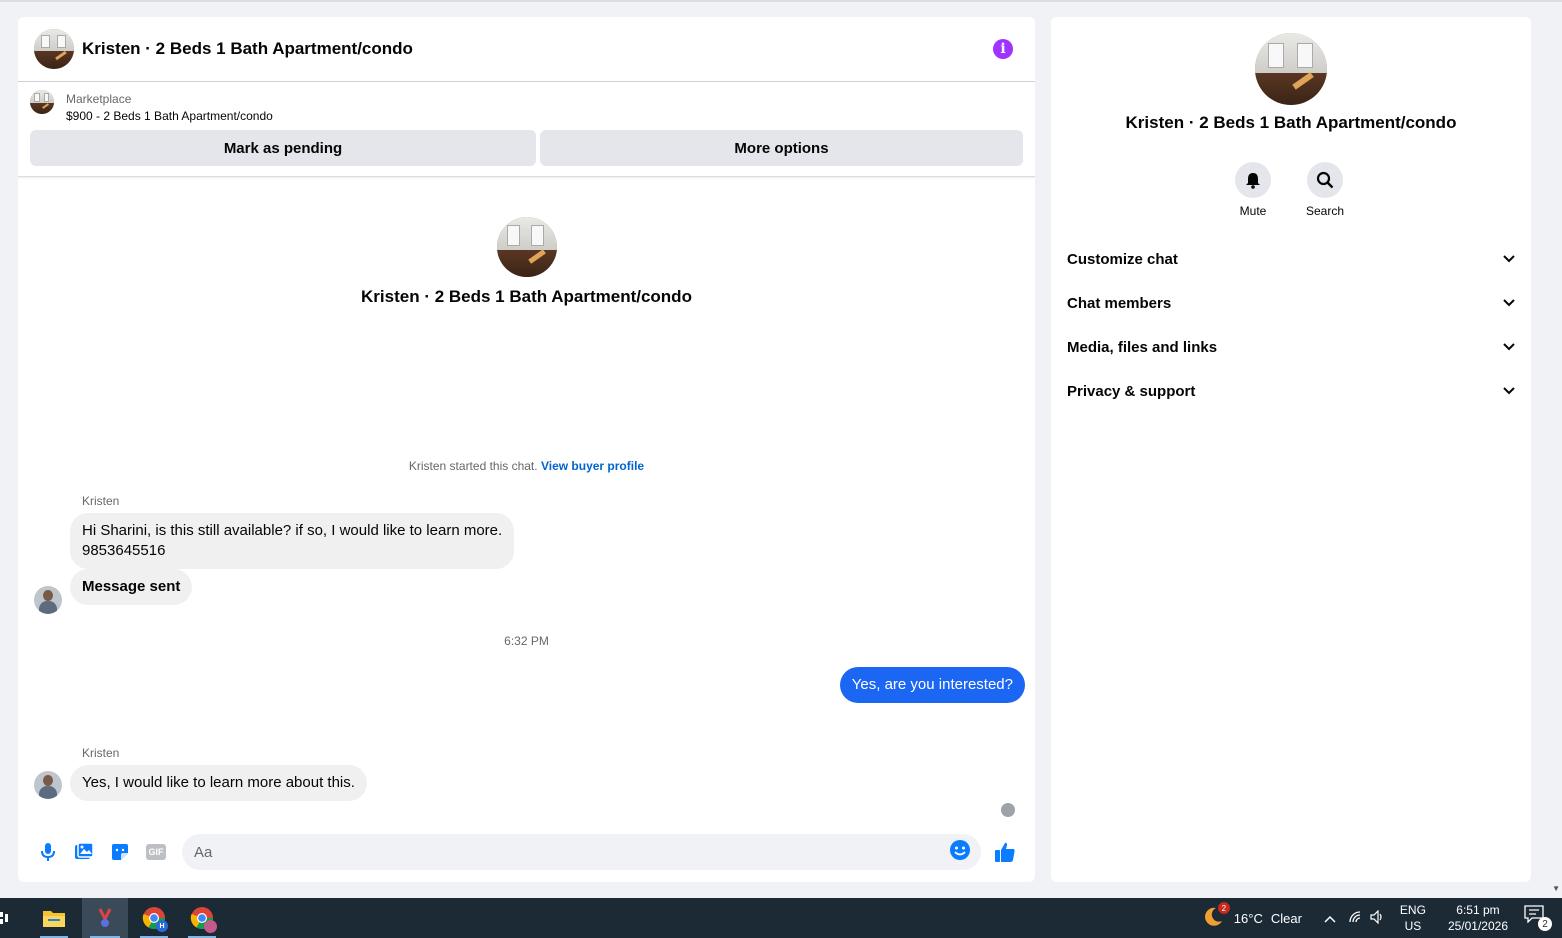 The width and height of the screenshot is (1562, 938). I want to click on profile-badge, so click(210, 926).